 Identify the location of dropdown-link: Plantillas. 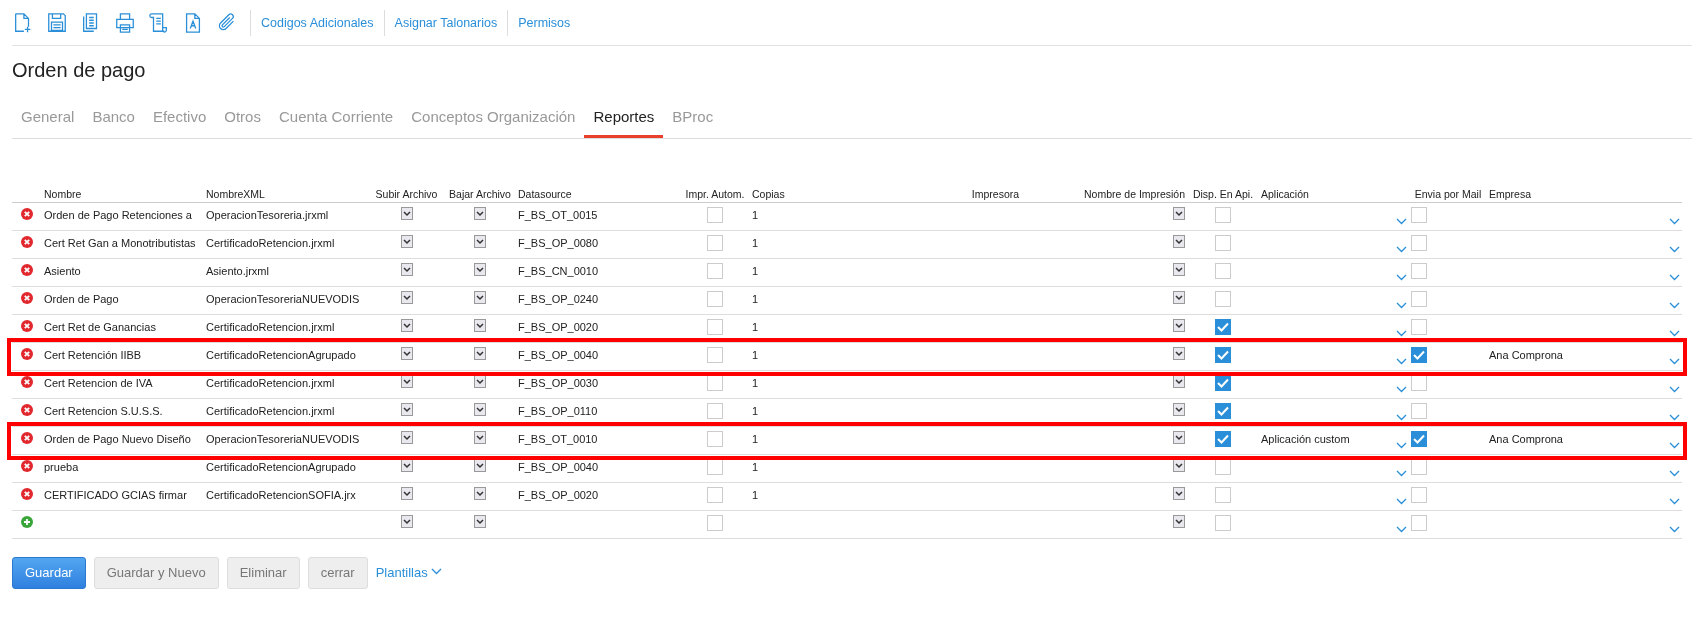
(409, 573).